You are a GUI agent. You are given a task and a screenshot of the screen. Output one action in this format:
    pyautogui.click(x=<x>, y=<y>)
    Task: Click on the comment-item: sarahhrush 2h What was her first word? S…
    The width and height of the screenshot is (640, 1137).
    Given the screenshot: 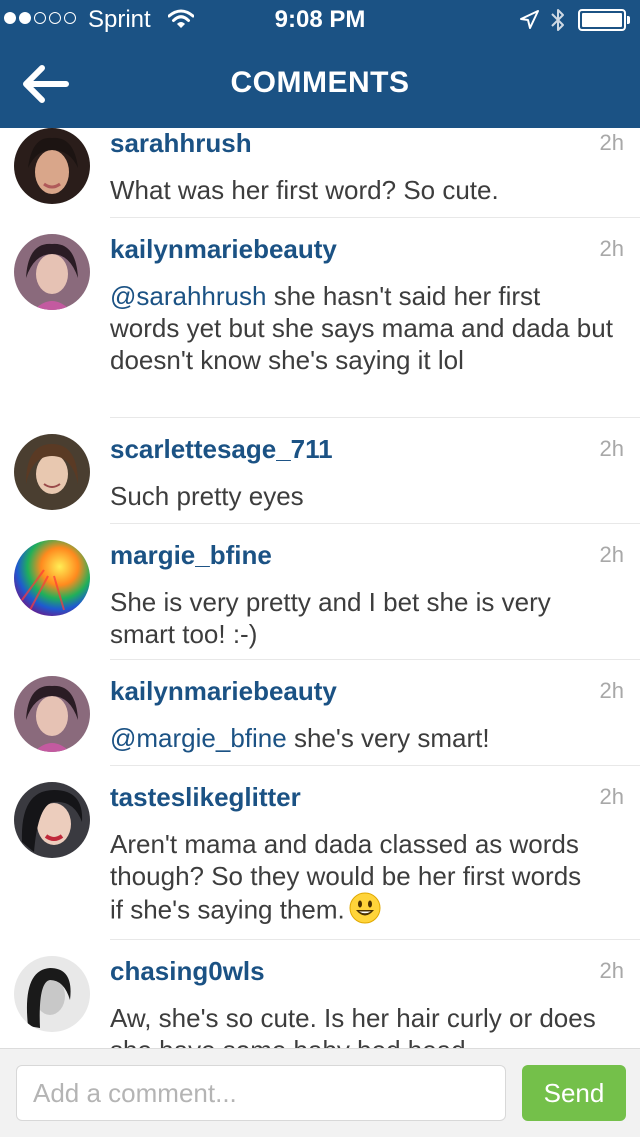 What is the action you would take?
    pyautogui.click(x=320, y=173)
    